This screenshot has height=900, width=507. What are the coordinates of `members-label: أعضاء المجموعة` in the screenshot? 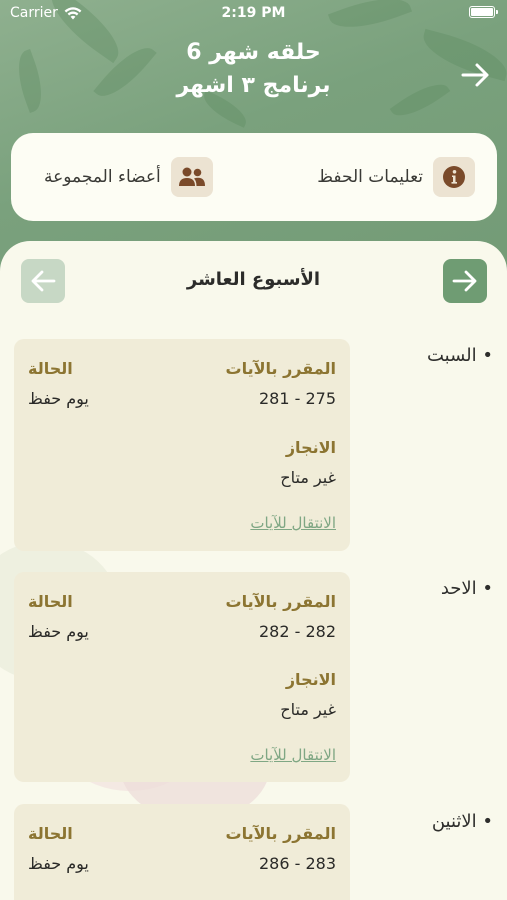 It's located at (102, 177).